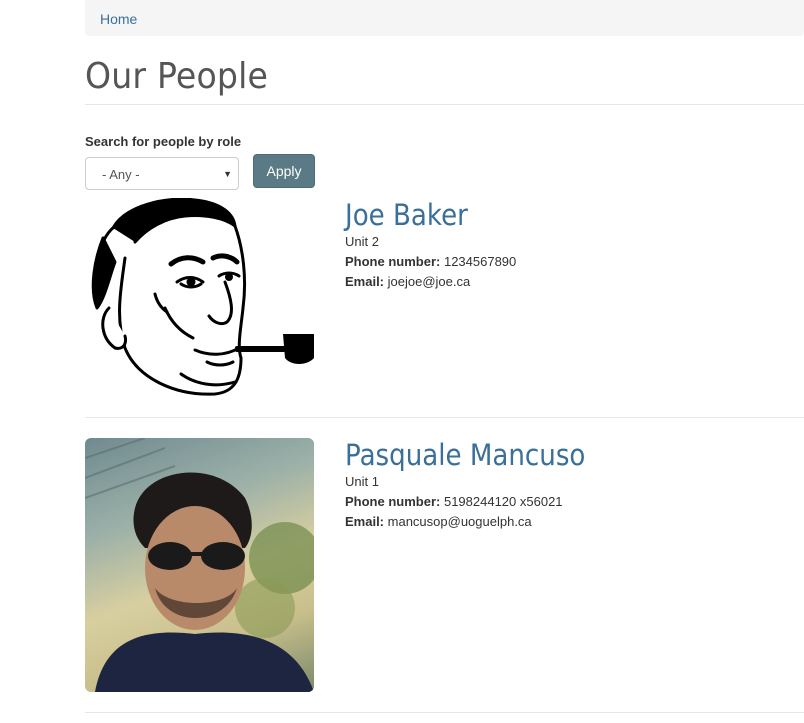 The width and height of the screenshot is (804, 723). What do you see at coordinates (118, 19) in the screenshot?
I see `breadcrumb-home-link: Home` at bounding box center [118, 19].